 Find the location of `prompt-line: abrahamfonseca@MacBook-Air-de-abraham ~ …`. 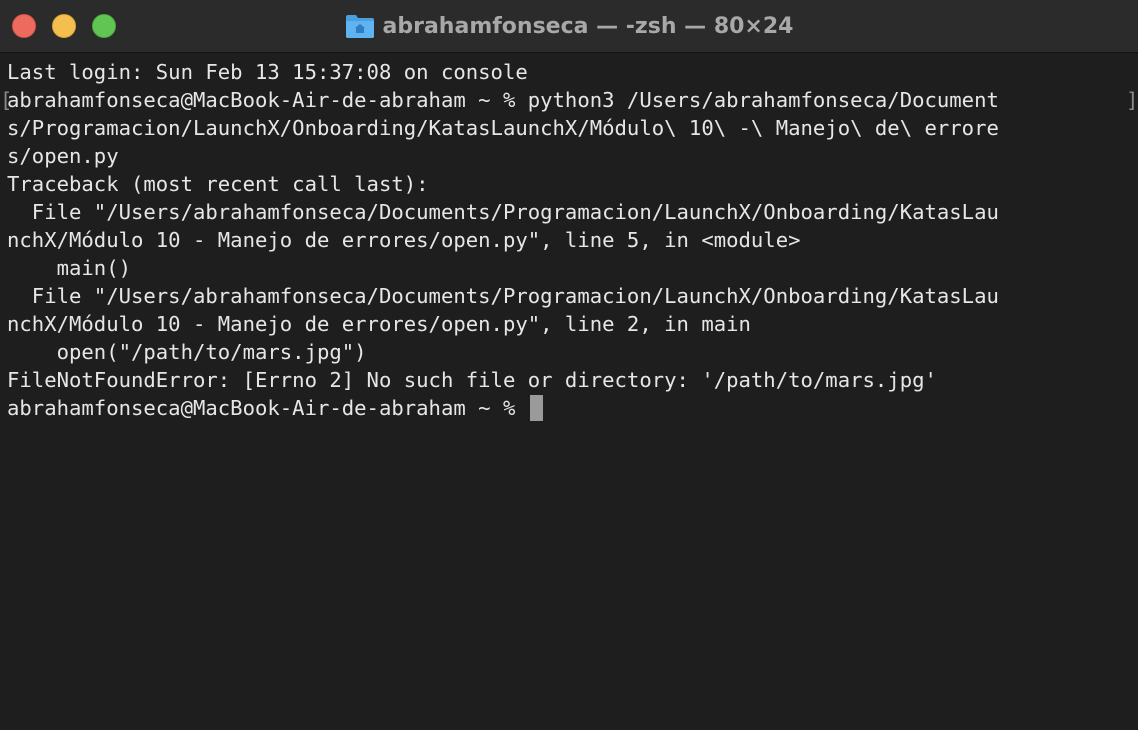

prompt-line: abrahamfonseca@MacBook-Air-de-abraham ~ … is located at coordinates (275, 408).